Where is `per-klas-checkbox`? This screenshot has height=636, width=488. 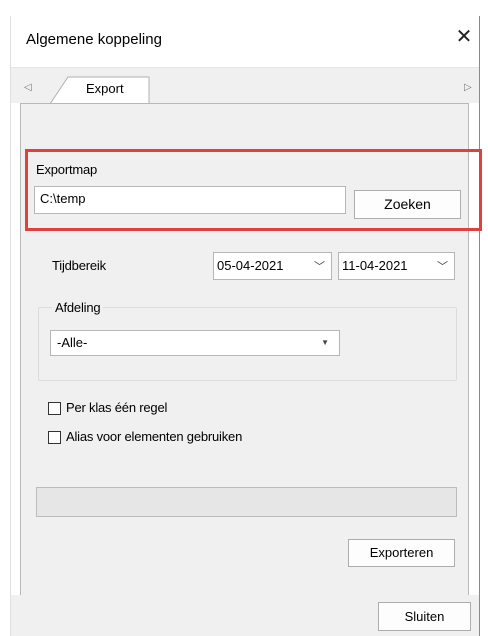 per-klas-checkbox is located at coordinates (54, 408).